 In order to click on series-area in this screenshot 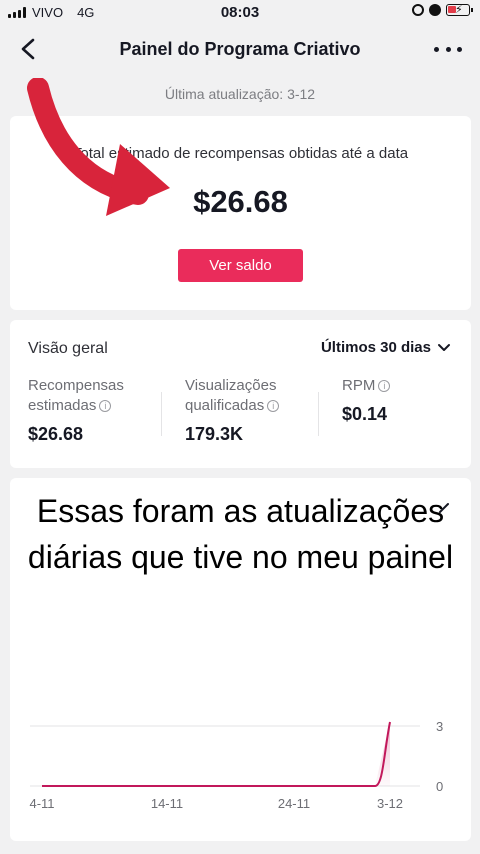, I will do `click(216, 754)`.